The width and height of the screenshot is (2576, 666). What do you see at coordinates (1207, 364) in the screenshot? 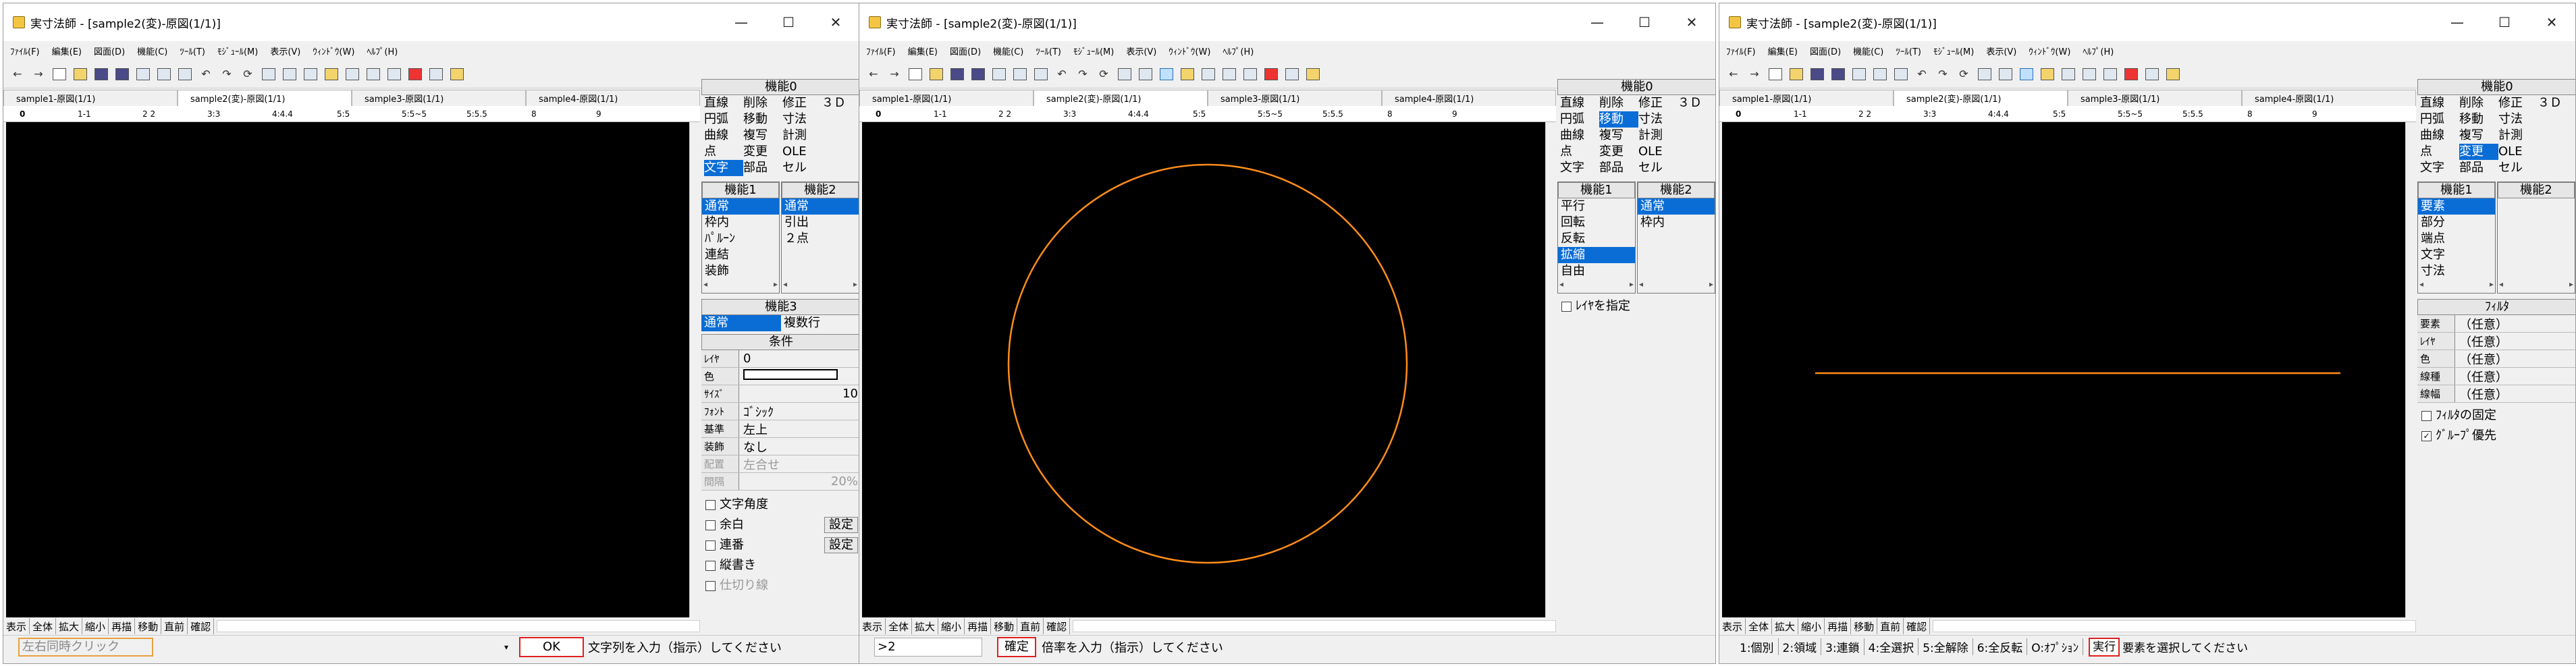
I see `orange-circle` at bounding box center [1207, 364].